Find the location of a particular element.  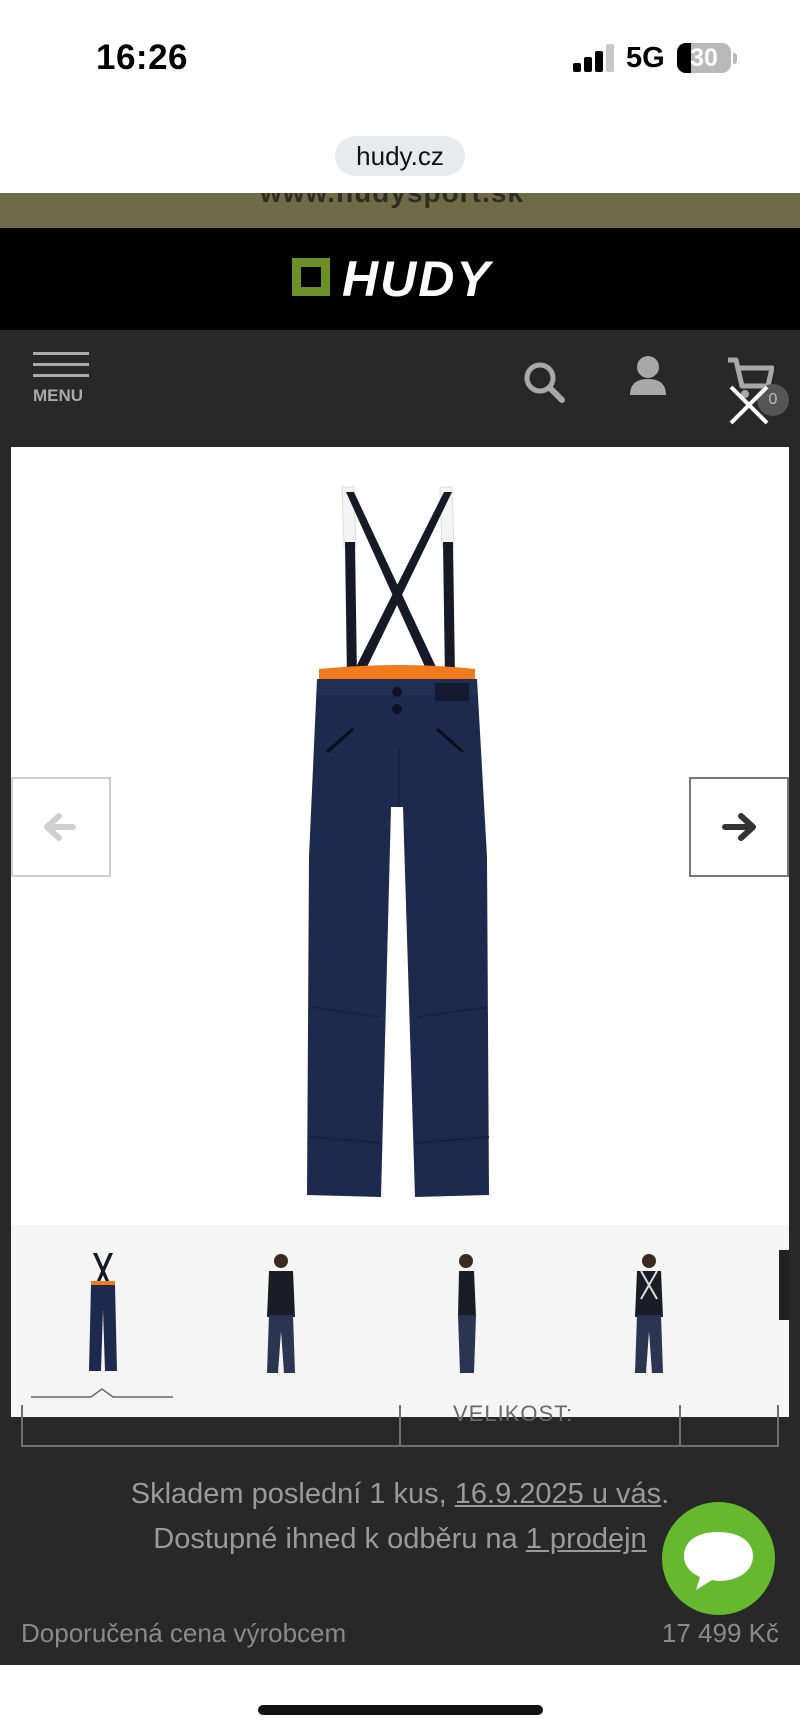

pickup-prefix: Dostupné ihned k odběru na is located at coordinates (339, 1539).